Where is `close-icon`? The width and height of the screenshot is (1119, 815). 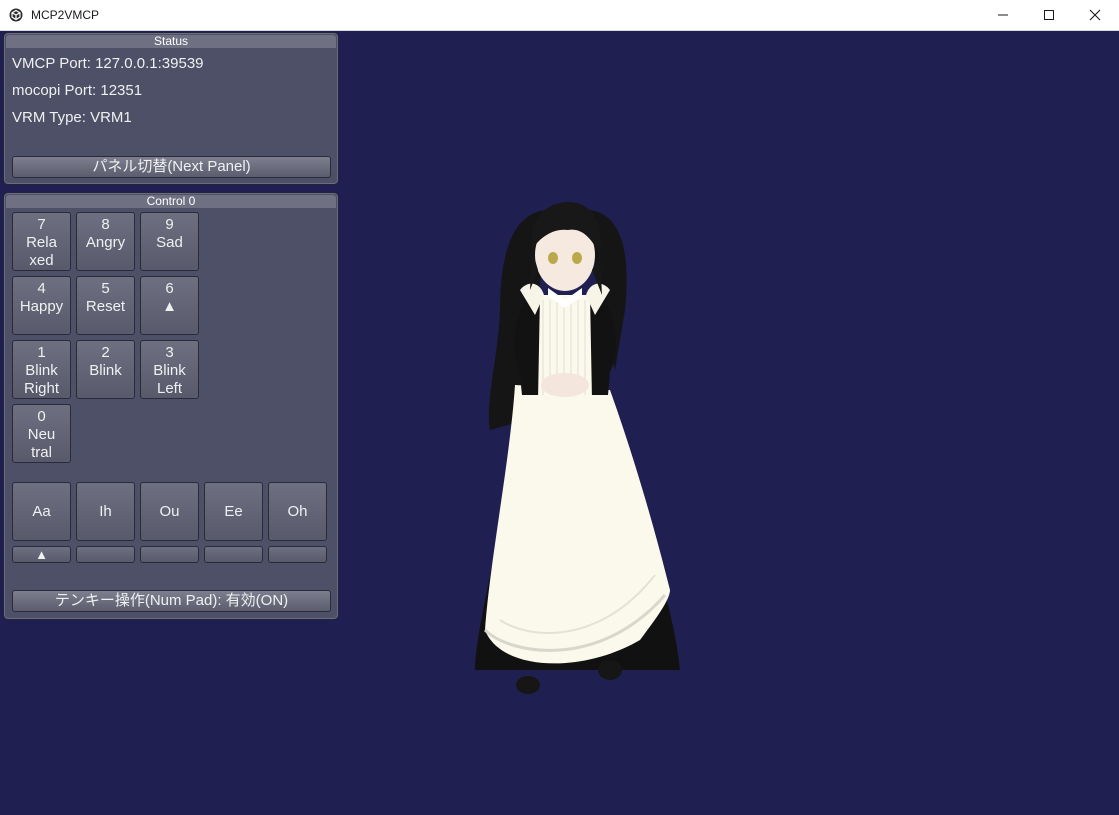 close-icon is located at coordinates (1095, 15).